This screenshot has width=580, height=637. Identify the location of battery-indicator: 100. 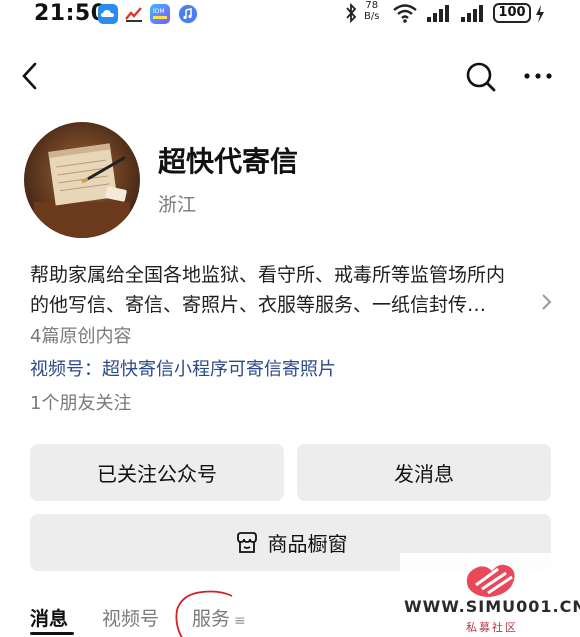
(512, 13).